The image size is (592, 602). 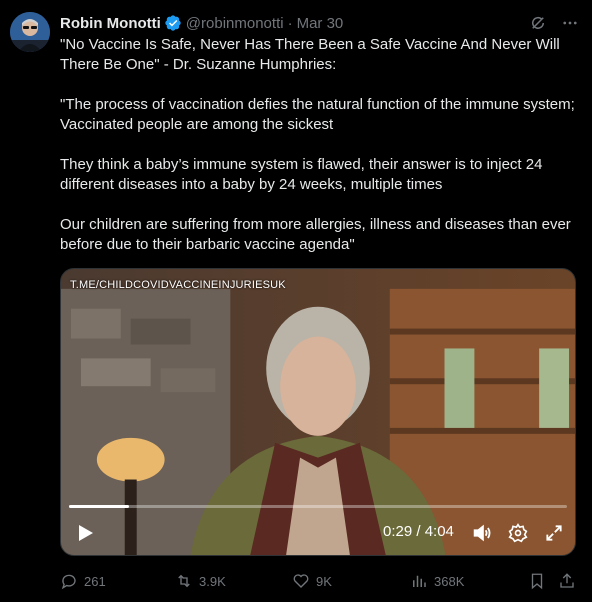 I want to click on view-count: 368K, so click(x=449, y=581).